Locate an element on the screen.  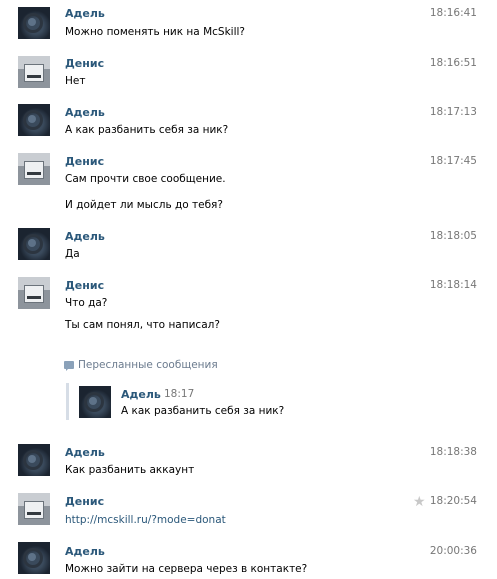
forwarded-label-text: Пересланные сообщения is located at coordinates (148, 365).